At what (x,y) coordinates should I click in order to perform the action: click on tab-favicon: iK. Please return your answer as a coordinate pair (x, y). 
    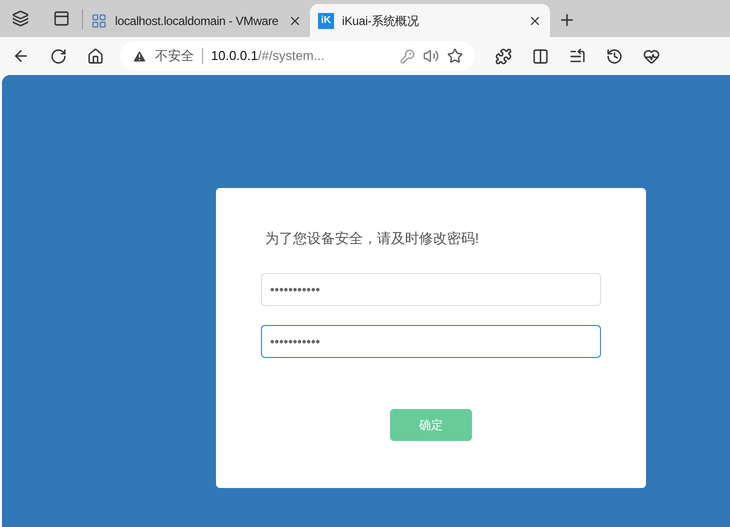
    Looking at the image, I should click on (326, 20).